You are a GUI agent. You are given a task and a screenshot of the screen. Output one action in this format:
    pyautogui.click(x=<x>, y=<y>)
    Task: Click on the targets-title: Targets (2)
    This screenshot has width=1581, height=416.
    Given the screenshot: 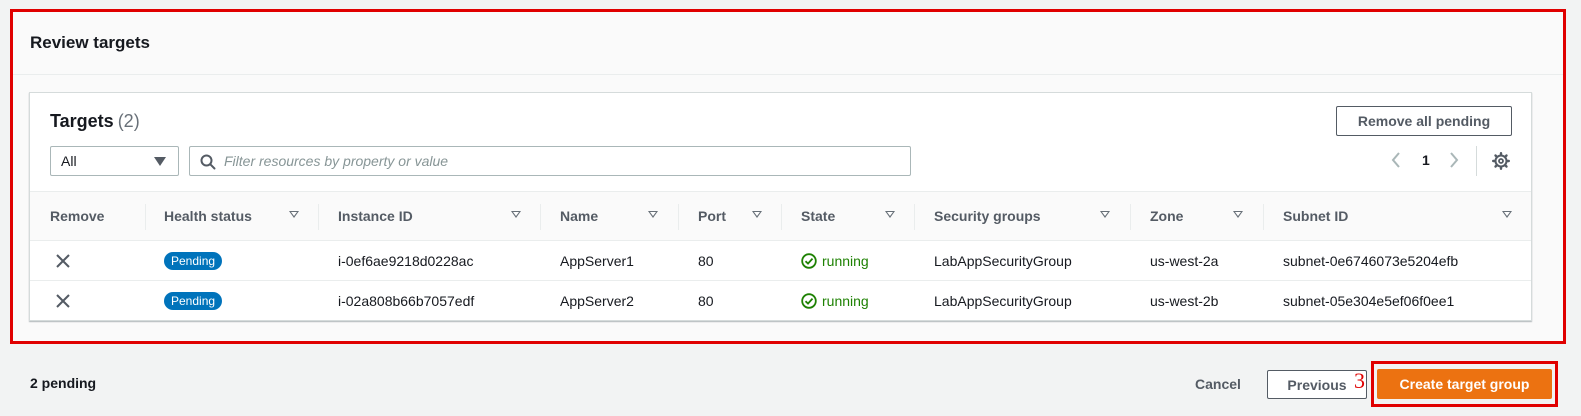 What is the action you would take?
    pyautogui.click(x=95, y=121)
    